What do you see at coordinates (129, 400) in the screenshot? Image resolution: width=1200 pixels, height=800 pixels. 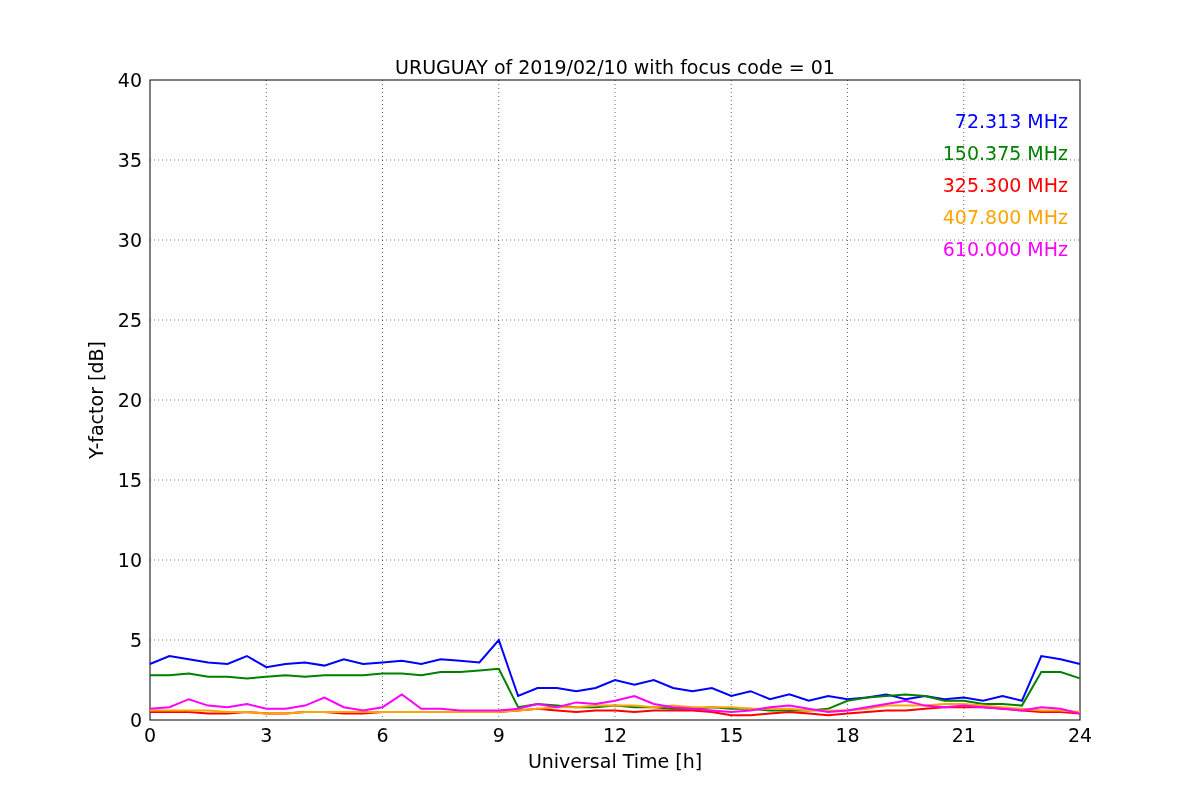 I see `tick-label: 20` at bounding box center [129, 400].